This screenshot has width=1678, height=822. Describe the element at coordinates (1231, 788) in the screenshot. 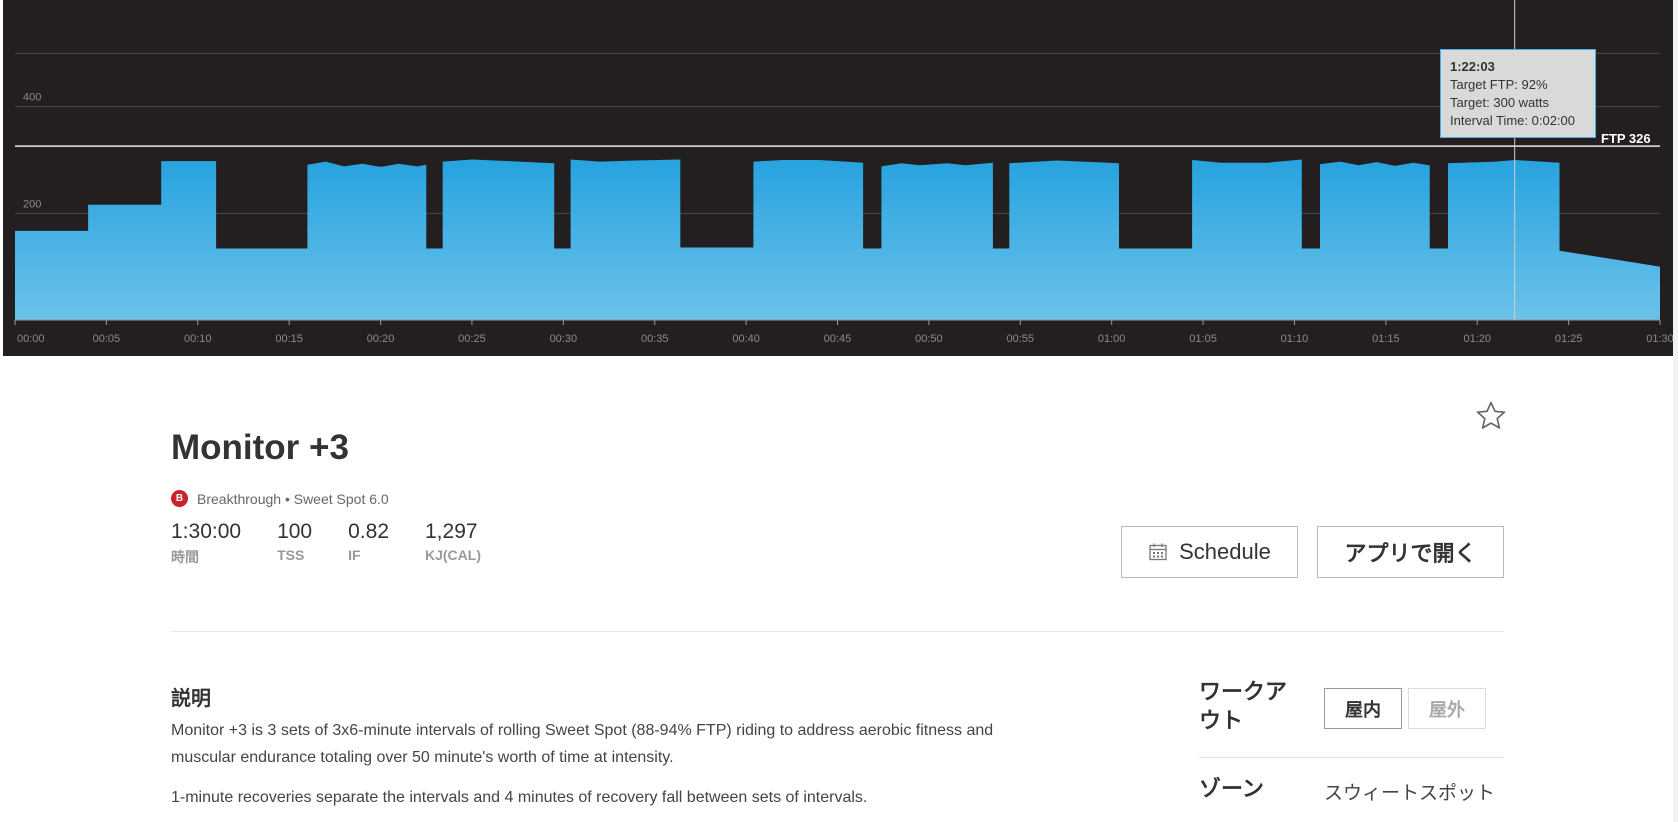

I see `zone-label: ゾーン` at that location.